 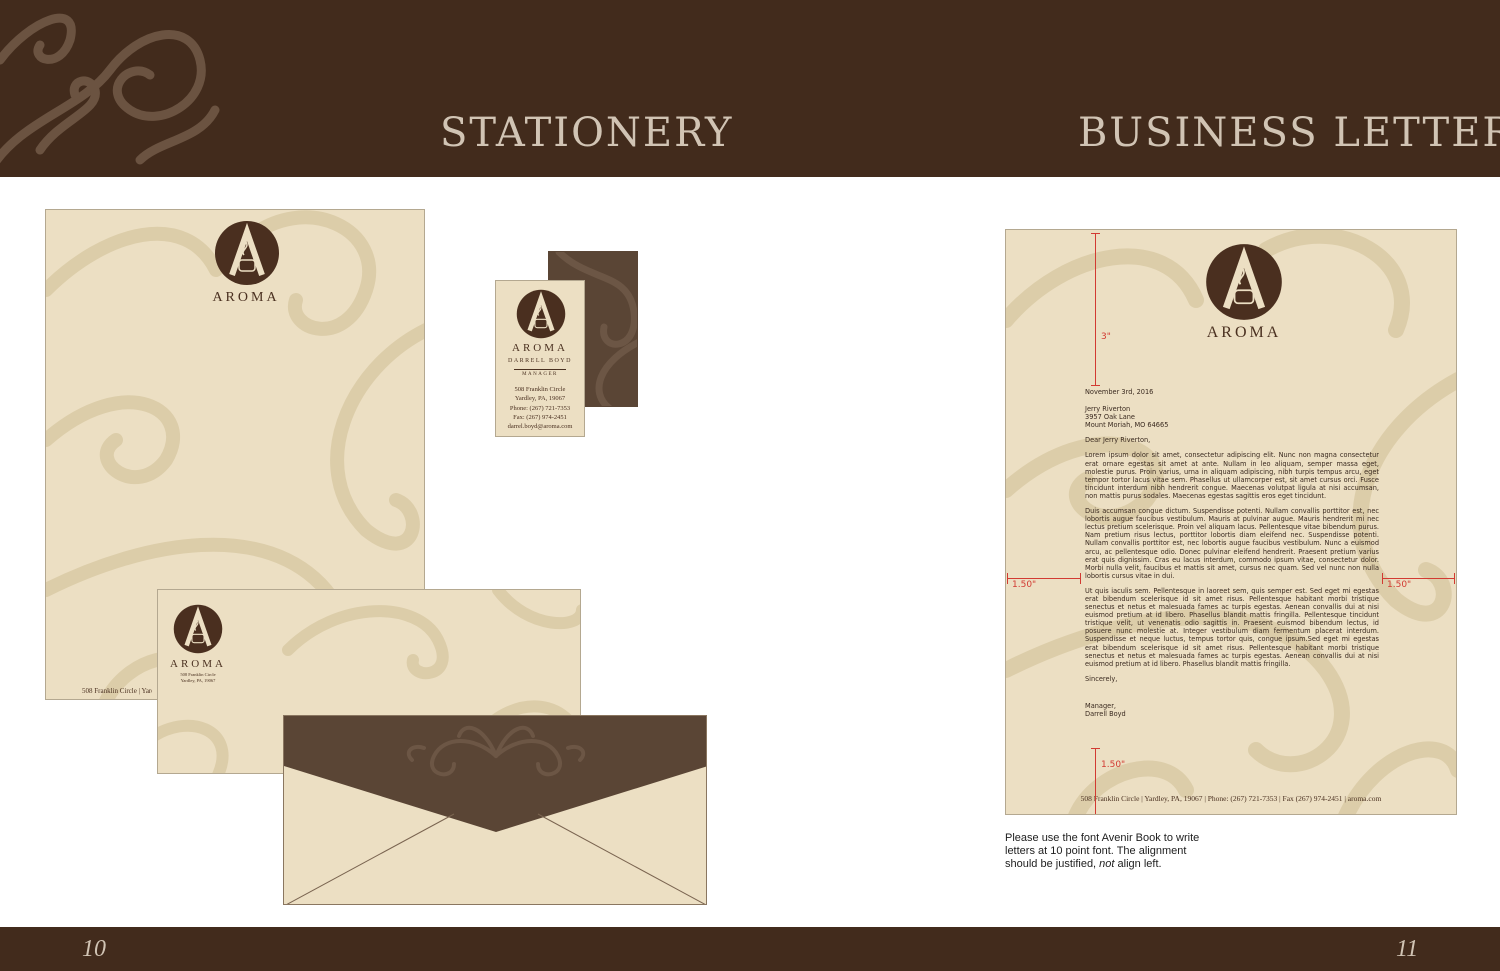 What do you see at coordinates (1382, 578) in the screenshot?
I see `right-margin-cap` at bounding box center [1382, 578].